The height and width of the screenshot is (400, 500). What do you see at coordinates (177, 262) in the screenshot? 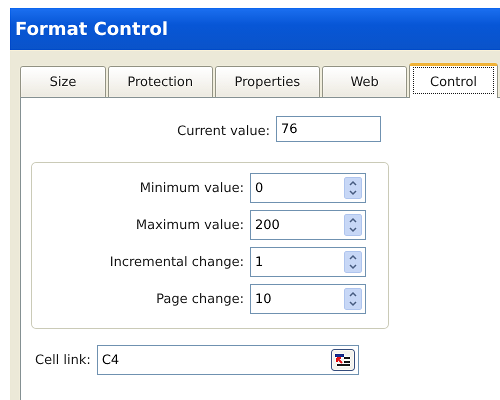
I see `field-label: Incremental change:` at bounding box center [177, 262].